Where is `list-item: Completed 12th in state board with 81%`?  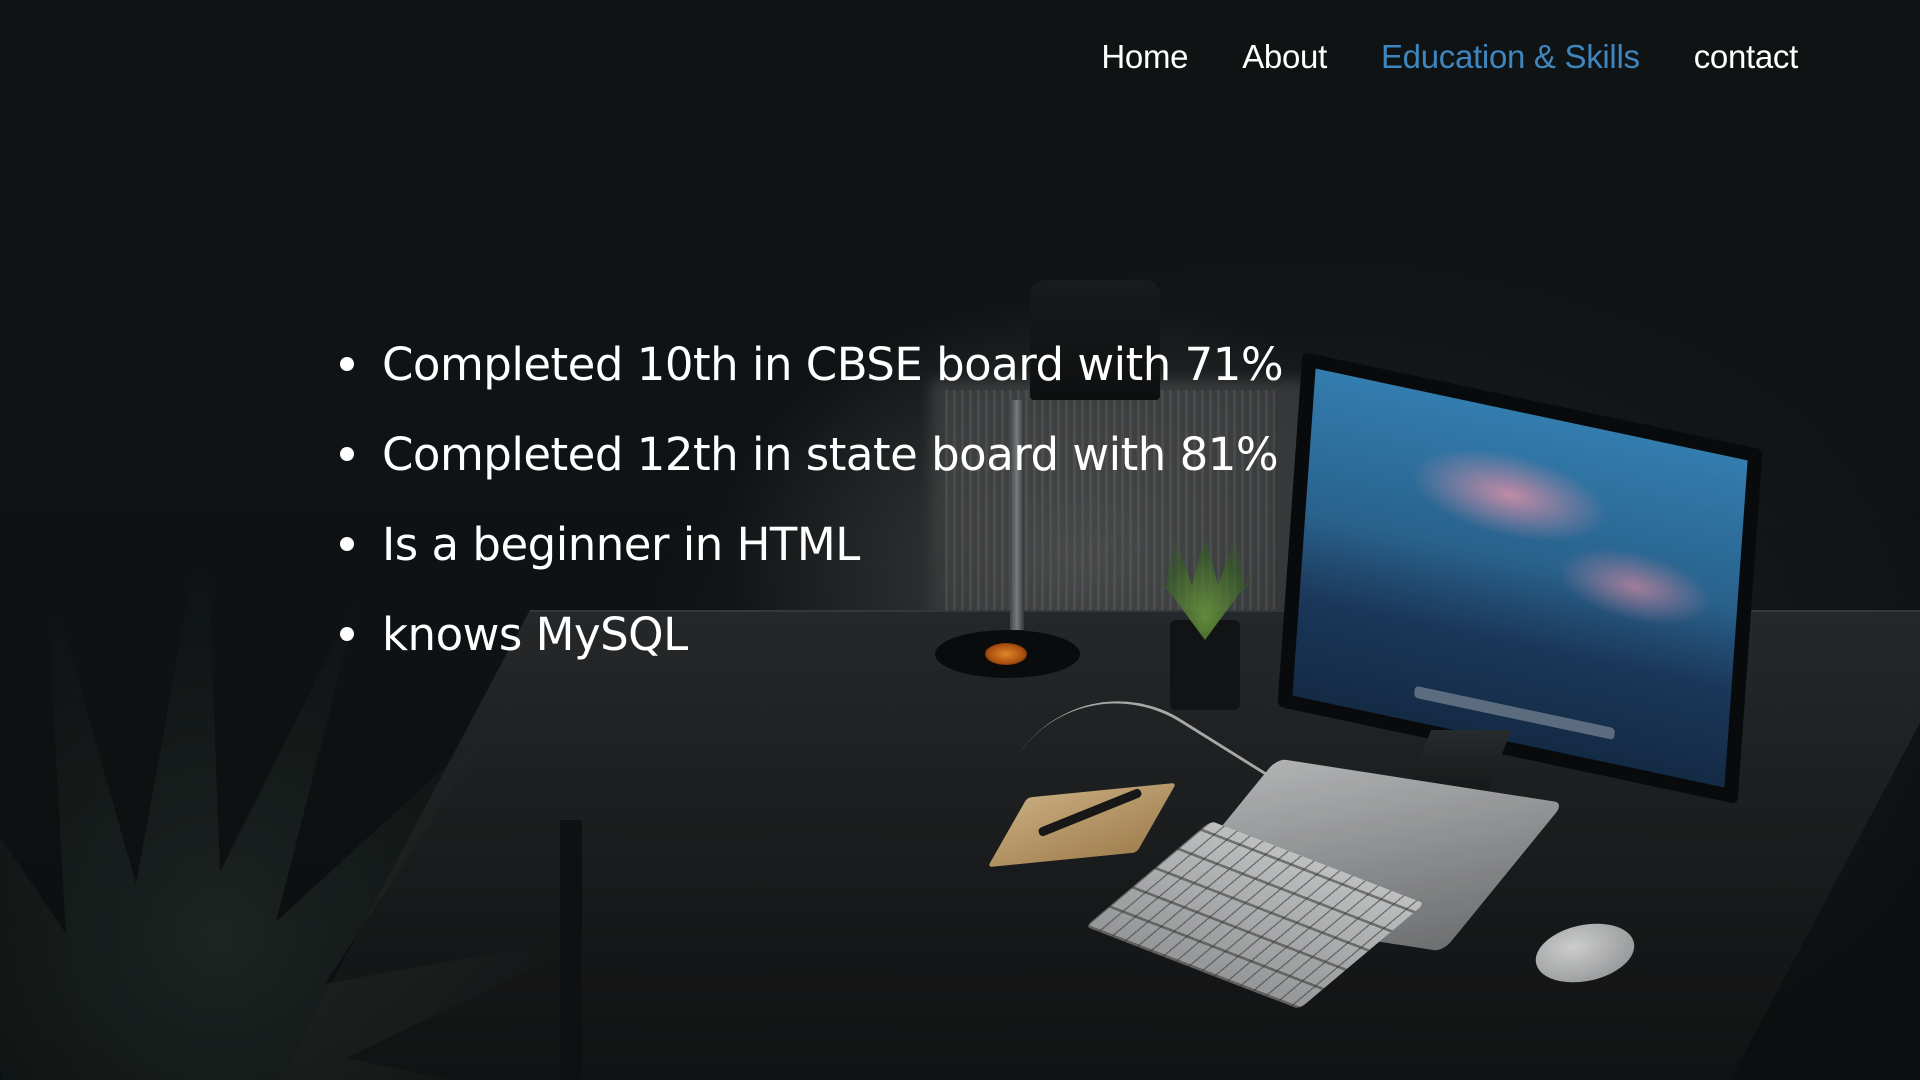
list-item: Completed 12th in state board with 81% is located at coordinates (811, 470).